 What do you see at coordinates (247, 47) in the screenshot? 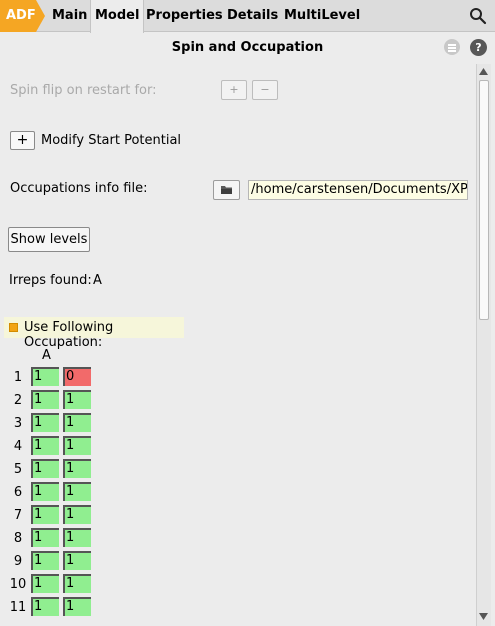
I see `panel-title: Spin and Occupation` at bounding box center [247, 47].